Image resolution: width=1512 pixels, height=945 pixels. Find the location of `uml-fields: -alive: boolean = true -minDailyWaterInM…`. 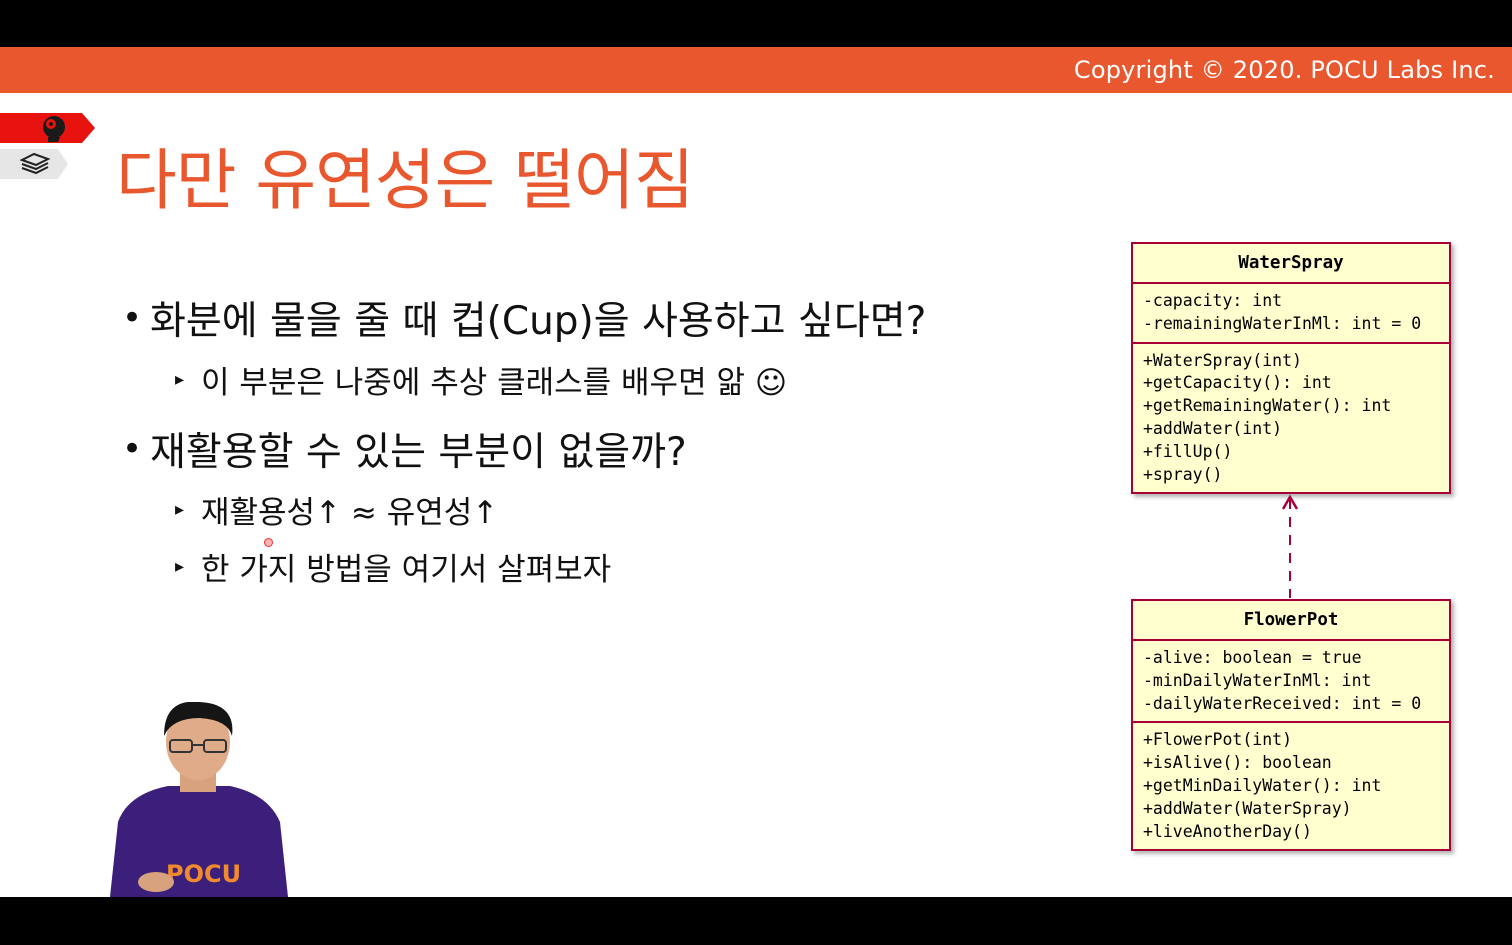

uml-fields: -alive: boolean = true -minDailyWaterInM… is located at coordinates (1291, 681).